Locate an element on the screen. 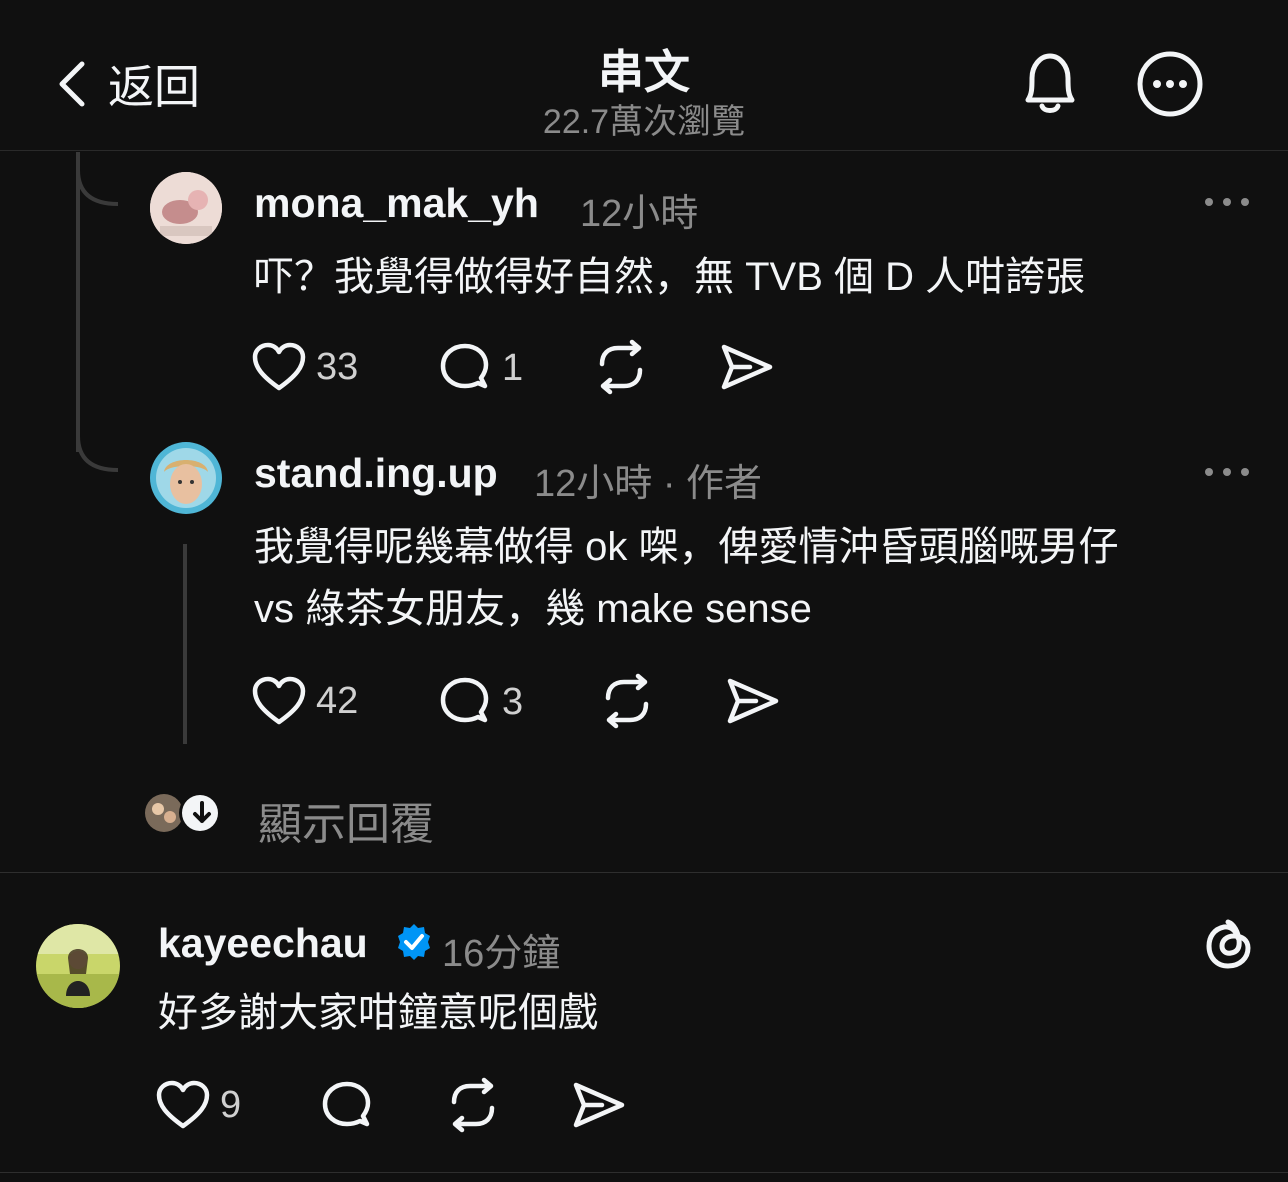 This screenshot has width=1288, height=1182. username: stand.ing.up is located at coordinates (376, 473).